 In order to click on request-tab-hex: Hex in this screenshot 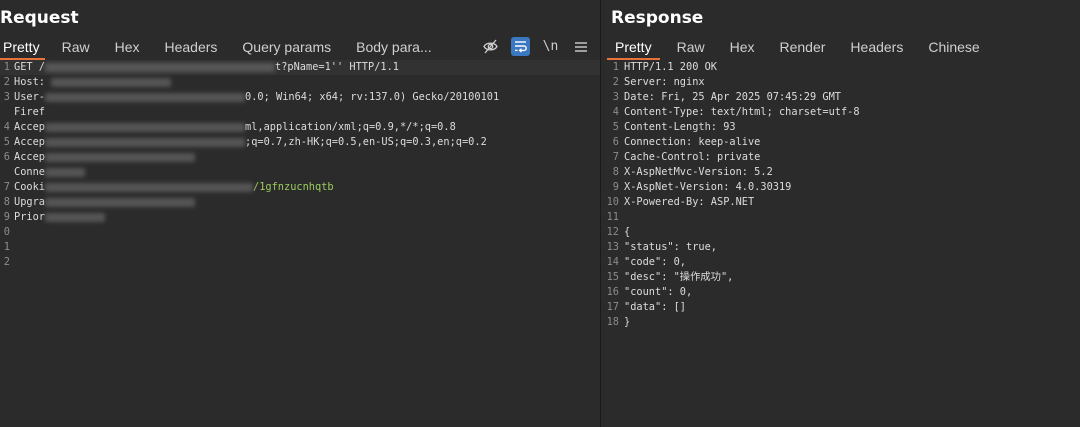, I will do `click(127, 48)`.